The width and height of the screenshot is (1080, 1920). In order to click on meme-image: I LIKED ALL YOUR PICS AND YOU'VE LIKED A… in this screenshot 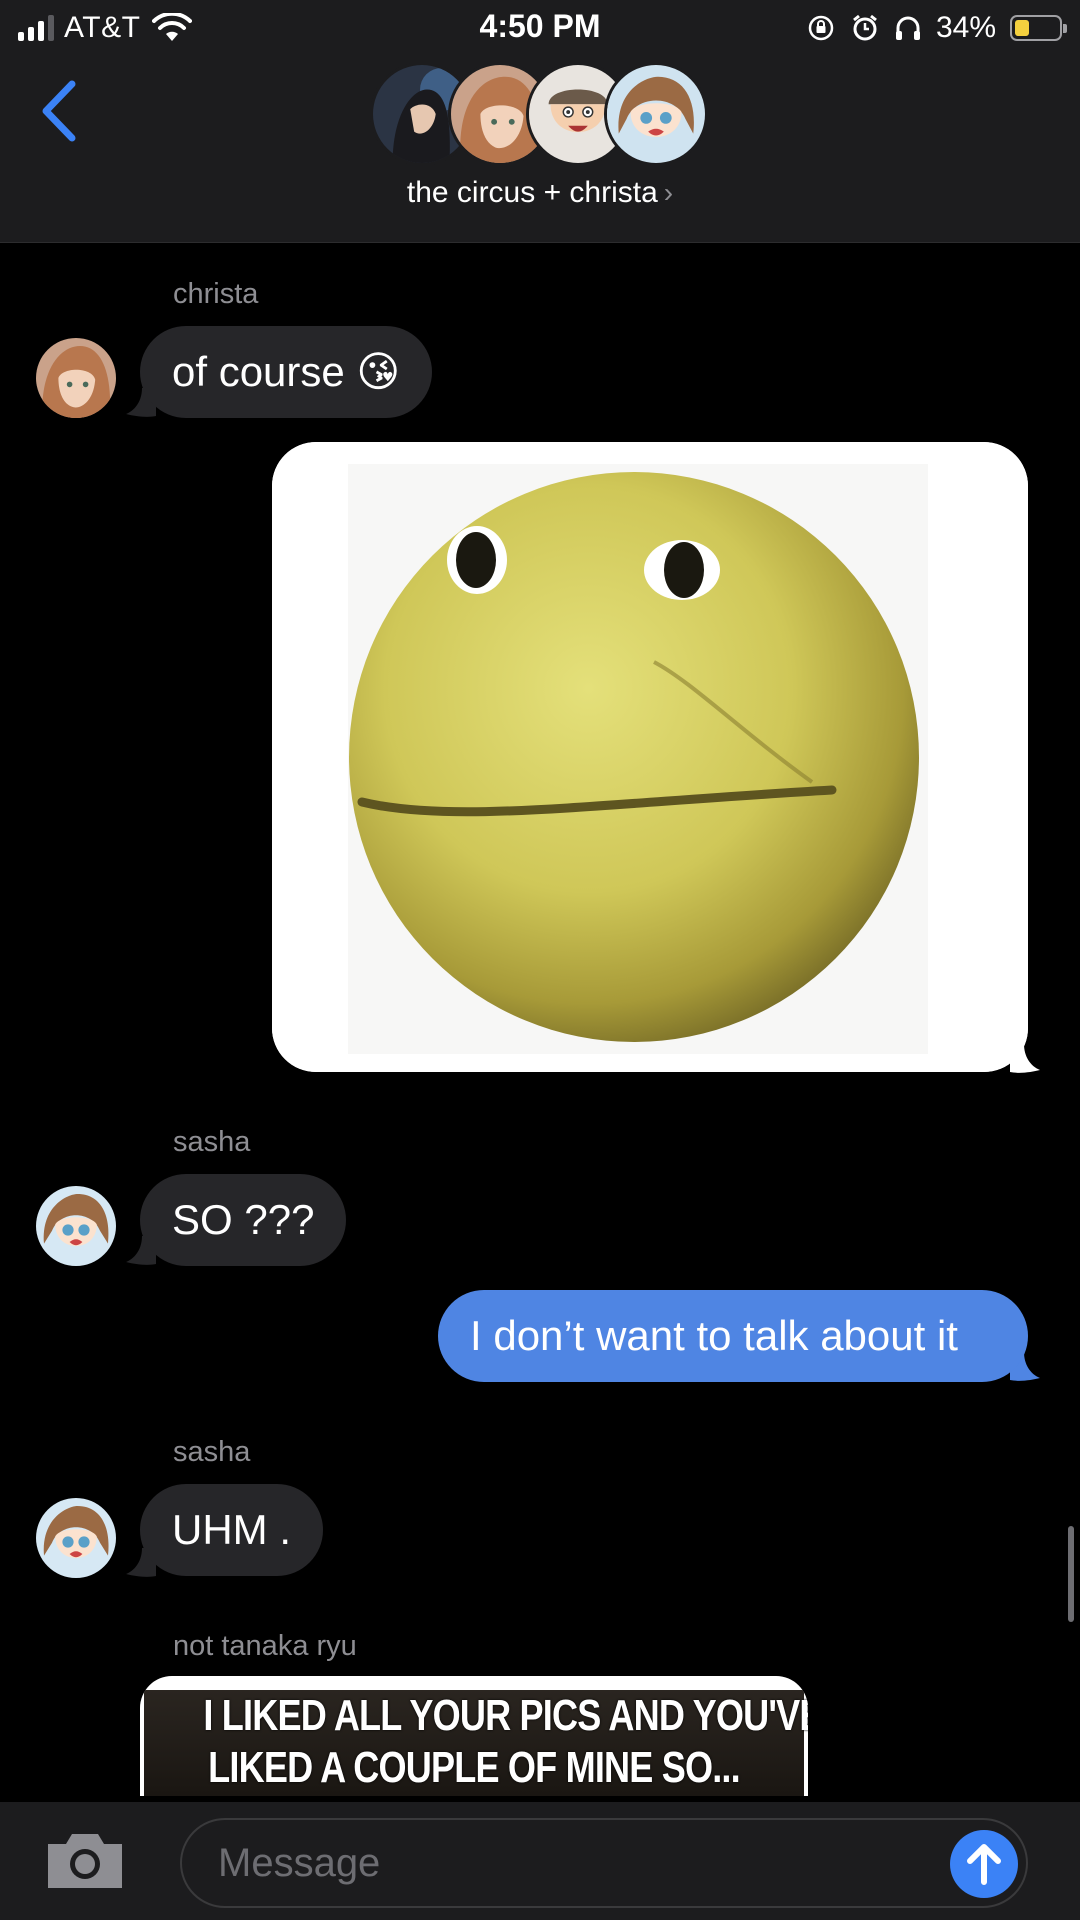, I will do `click(476, 1743)`.